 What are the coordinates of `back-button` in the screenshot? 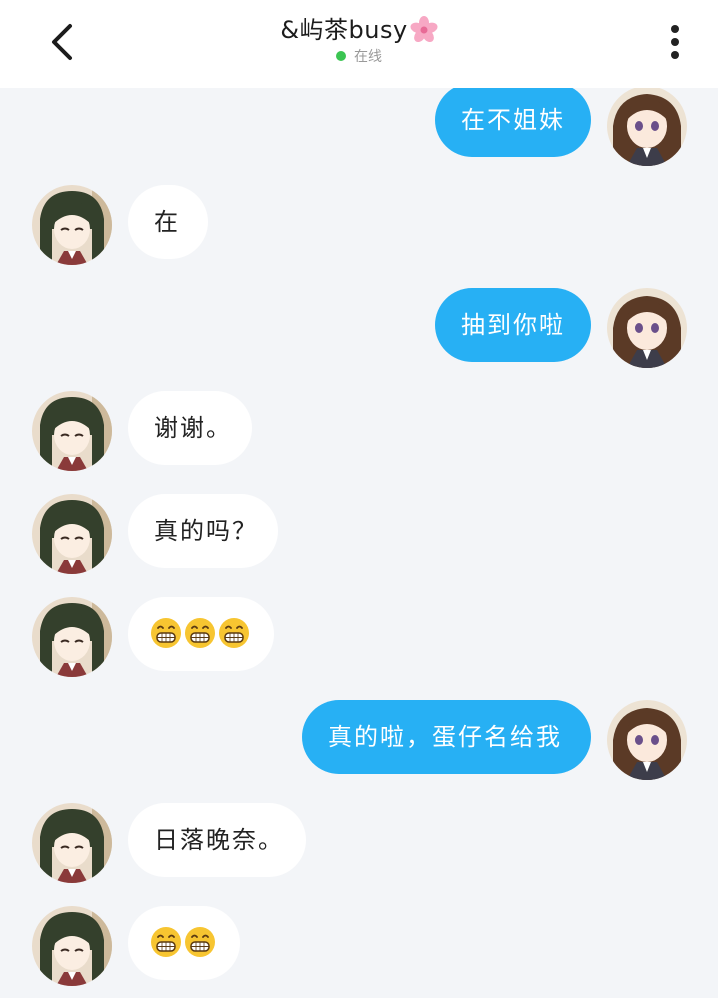 It's located at (64, 42).